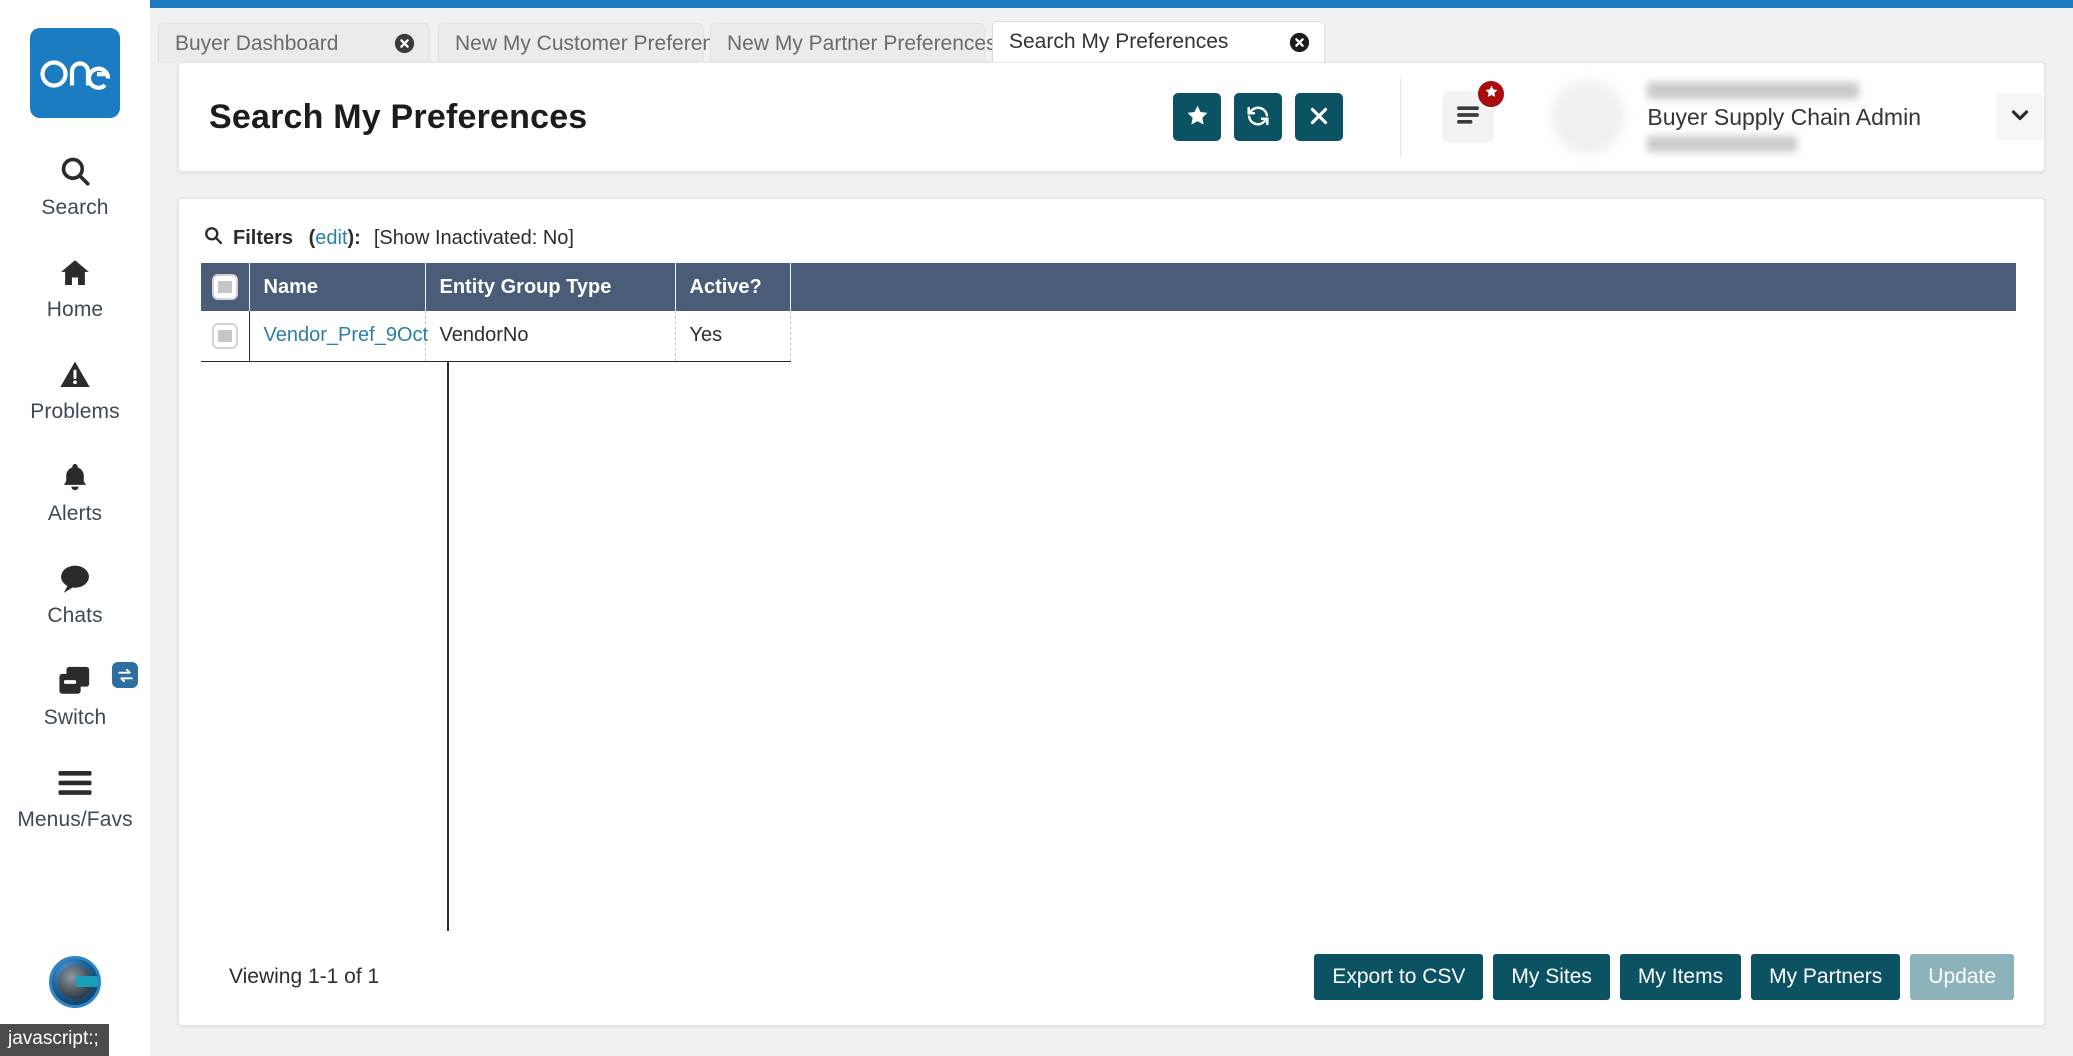  Describe the element at coordinates (75, 579) in the screenshot. I see `chat-bubble-icon` at that location.